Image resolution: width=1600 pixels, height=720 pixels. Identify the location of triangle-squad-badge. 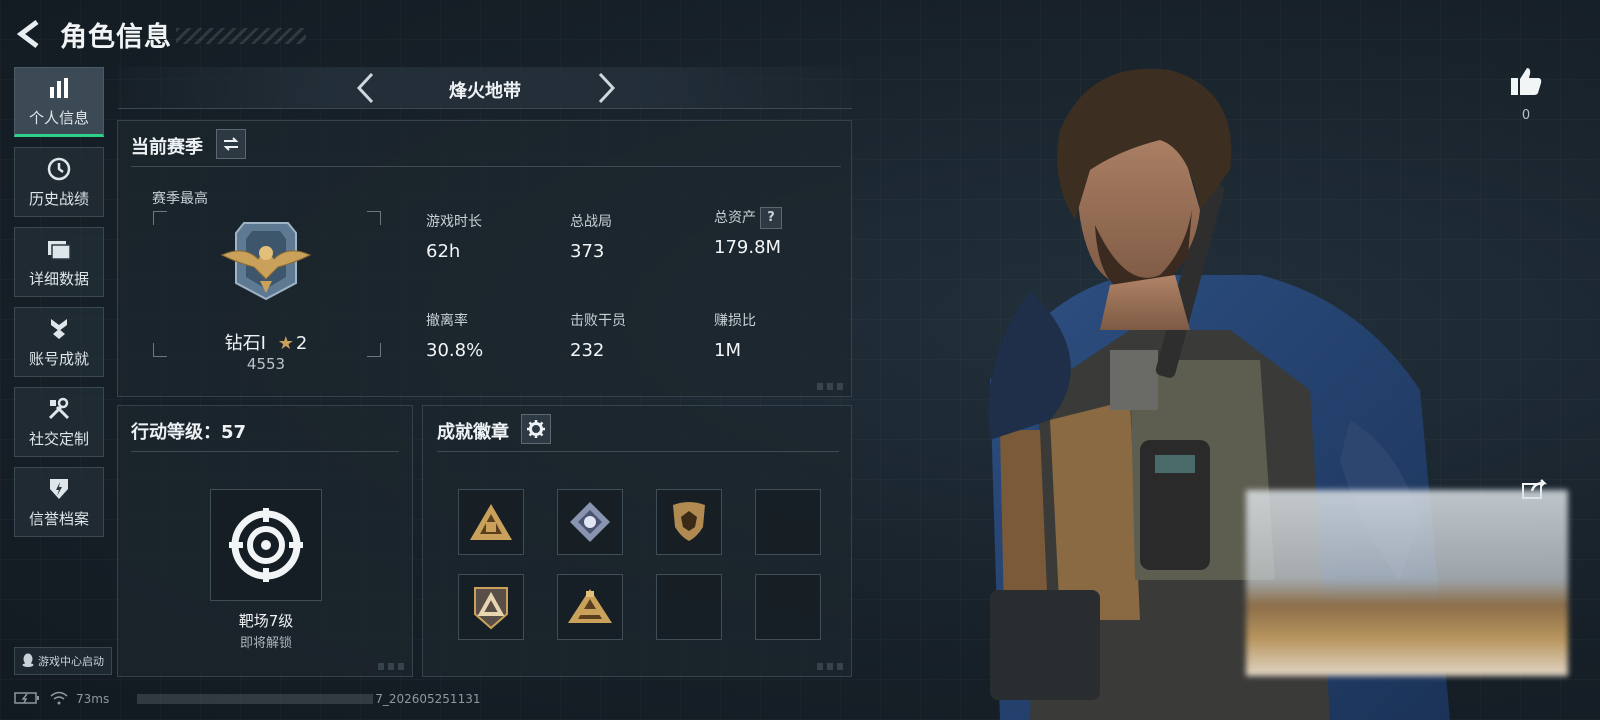
(491, 522).